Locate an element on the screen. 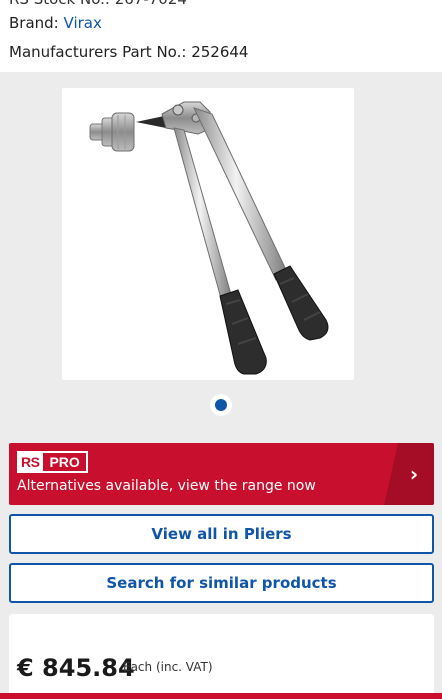  brand-link: Virax is located at coordinates (83, 23).